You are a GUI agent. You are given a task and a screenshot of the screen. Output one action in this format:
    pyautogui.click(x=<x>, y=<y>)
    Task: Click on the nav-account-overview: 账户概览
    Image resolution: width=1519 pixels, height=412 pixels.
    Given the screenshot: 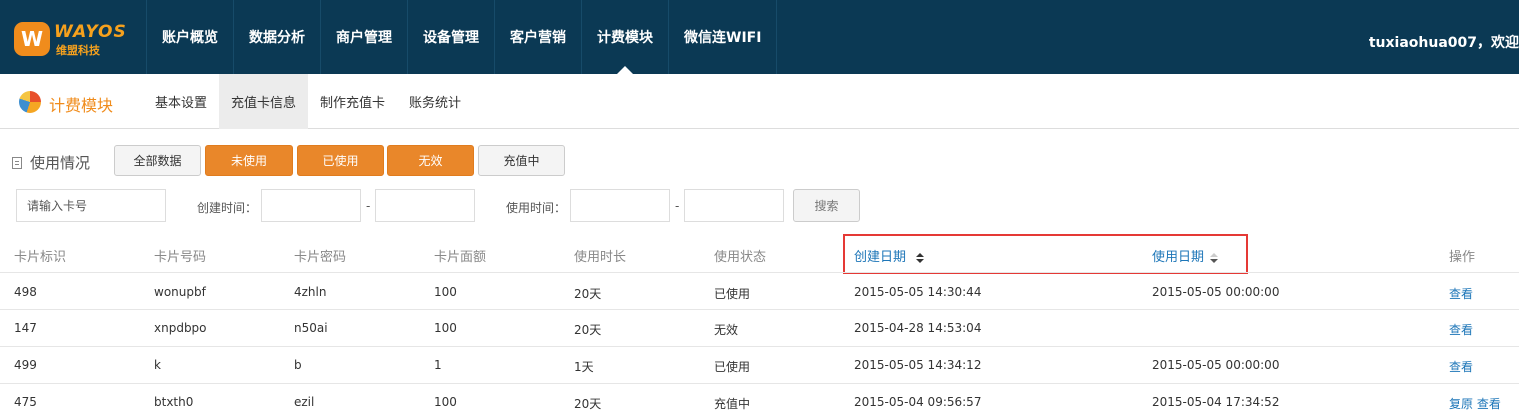 What is the action you would take?
    pyautogui.click(x=189, y=37)
    